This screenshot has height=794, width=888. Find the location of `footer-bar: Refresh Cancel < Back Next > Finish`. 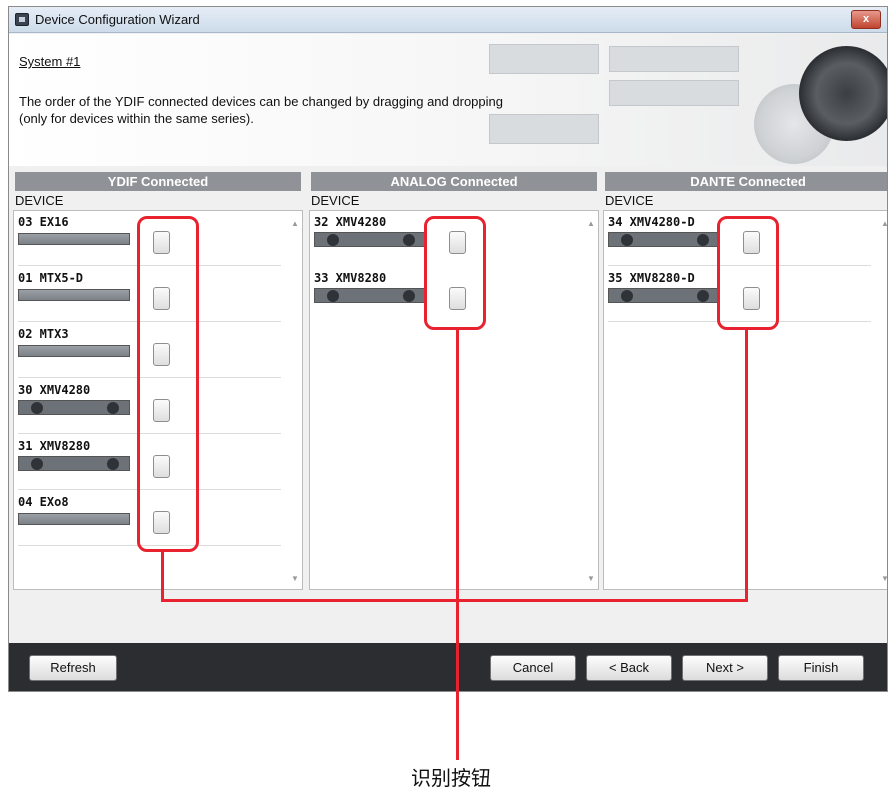

footer-bar: Refresh Cancel < Back Next > Finish is located at coordinates (448, 667).